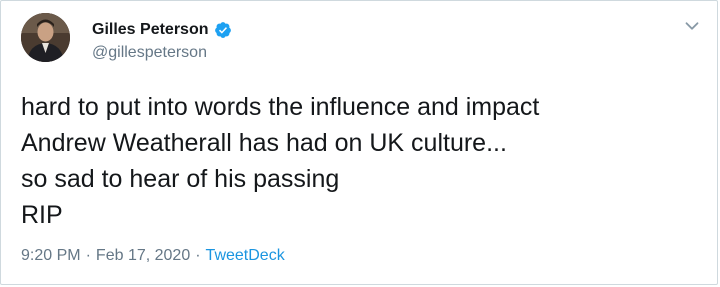 The width and height of the screenshot is (720, 287). I want to click on tweet-date: Feb 17, 2020, so click(143, 256).